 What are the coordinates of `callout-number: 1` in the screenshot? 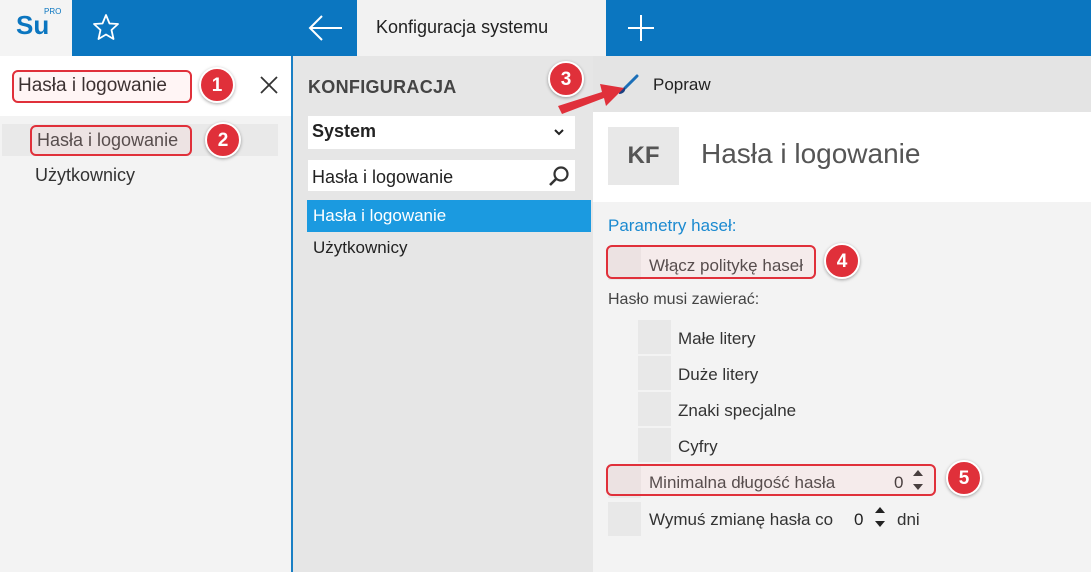 It's located at (217, 85).